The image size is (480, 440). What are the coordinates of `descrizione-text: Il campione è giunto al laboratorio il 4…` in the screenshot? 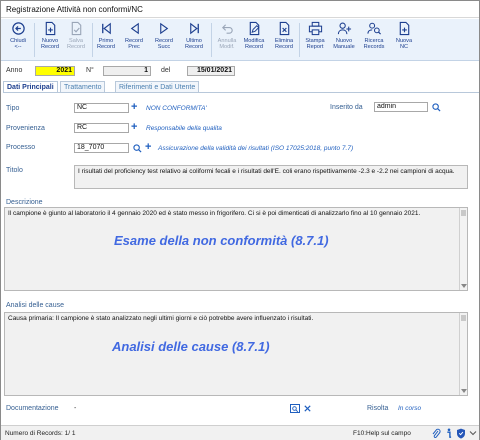 It's located at (214, 213).